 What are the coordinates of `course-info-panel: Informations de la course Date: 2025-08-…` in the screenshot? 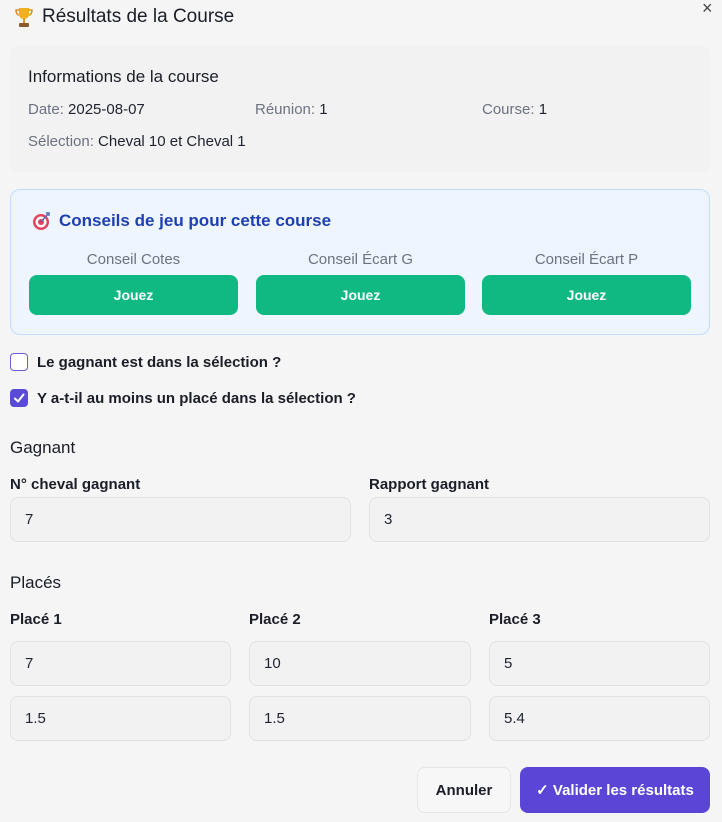 It's located at (360, 108).